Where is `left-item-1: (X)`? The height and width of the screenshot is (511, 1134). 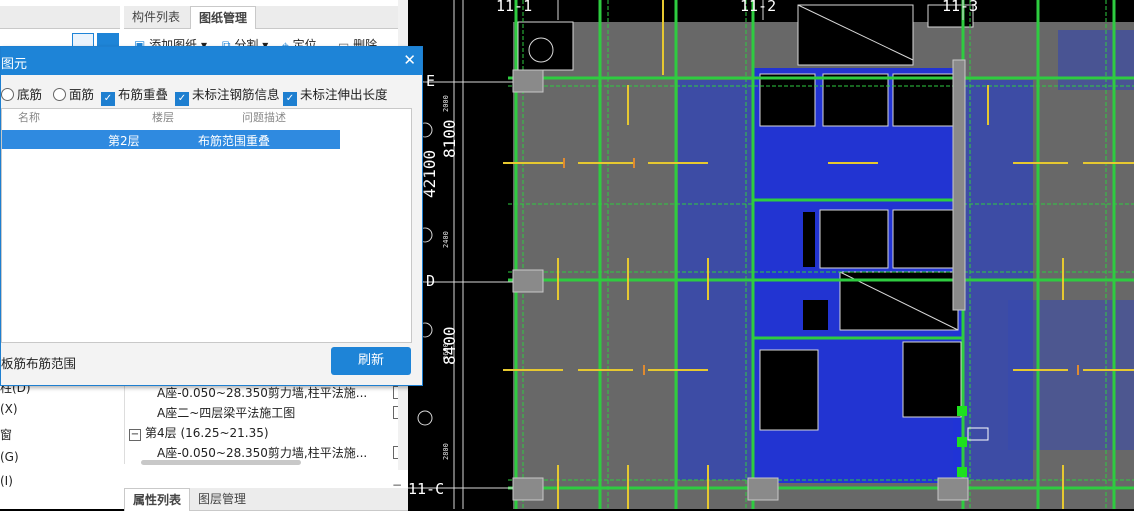
left-item-1: (X) is located at coordinates (9, 409).